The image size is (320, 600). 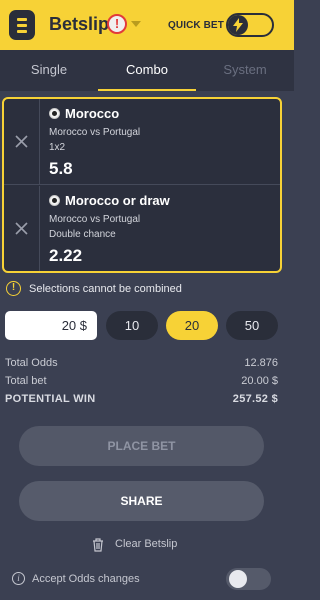 What do you see at coordinates (250, 25) in the screenshot?
I see `quick-bet-toggle` at bounding box center [250, 25].